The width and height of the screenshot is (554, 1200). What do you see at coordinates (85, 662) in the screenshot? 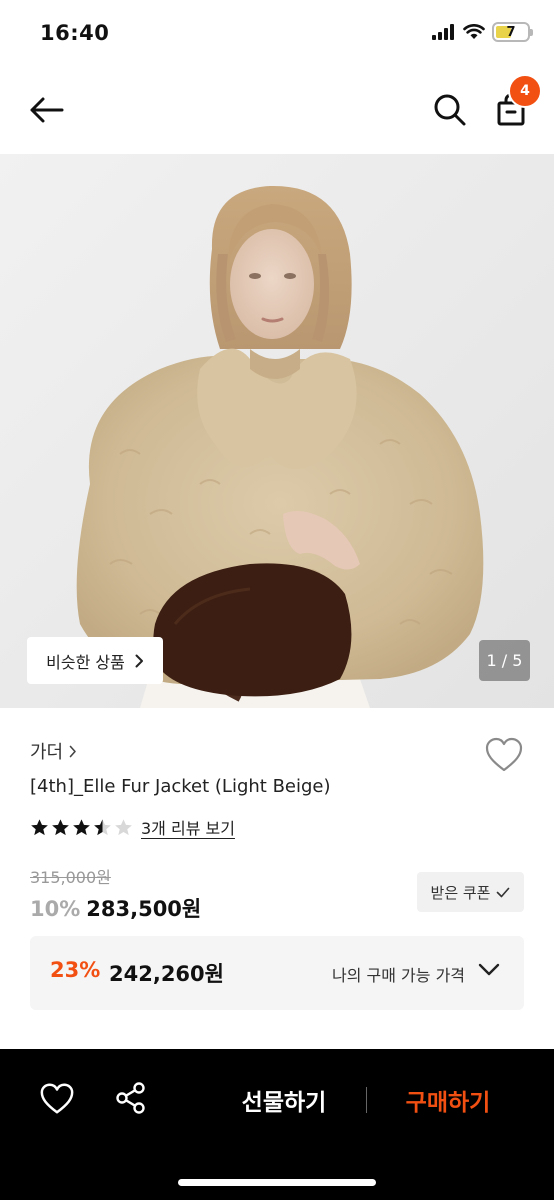
I see `similar-products-label: 비슷한 상품` at bounding box center [85, 662].